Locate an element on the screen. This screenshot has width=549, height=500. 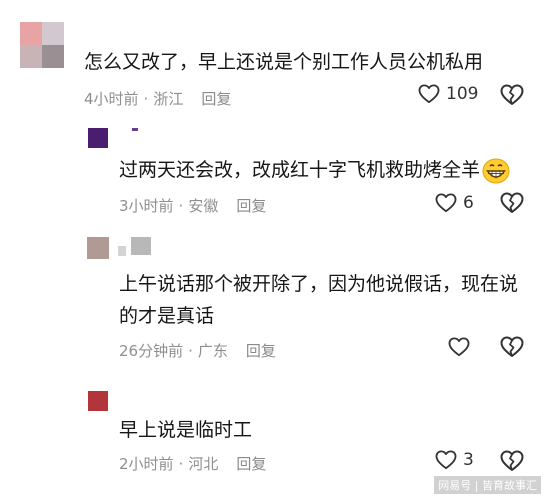
comment-location: 安徽 is located at coordinates (203, 206).